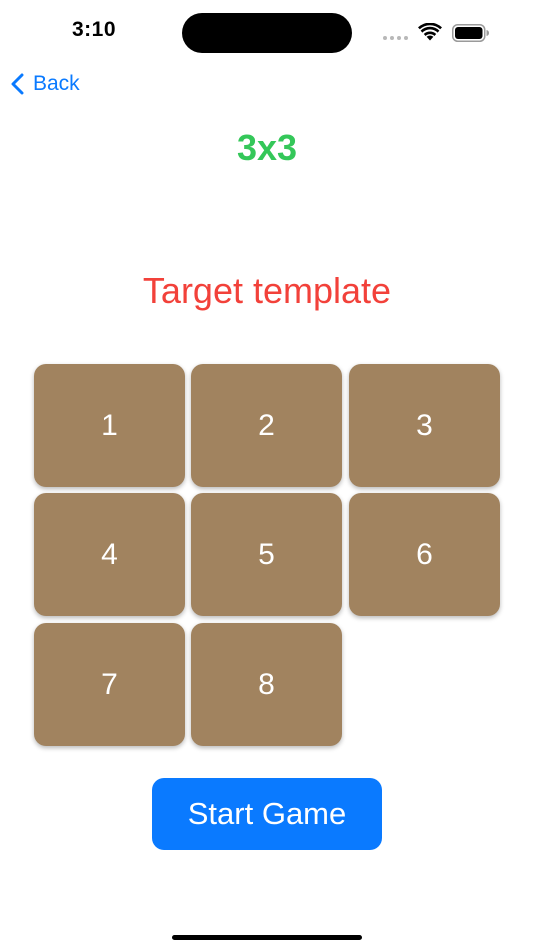 The image size is (534, 950). I want to click on signal-dots-icon, so click(396, 38).